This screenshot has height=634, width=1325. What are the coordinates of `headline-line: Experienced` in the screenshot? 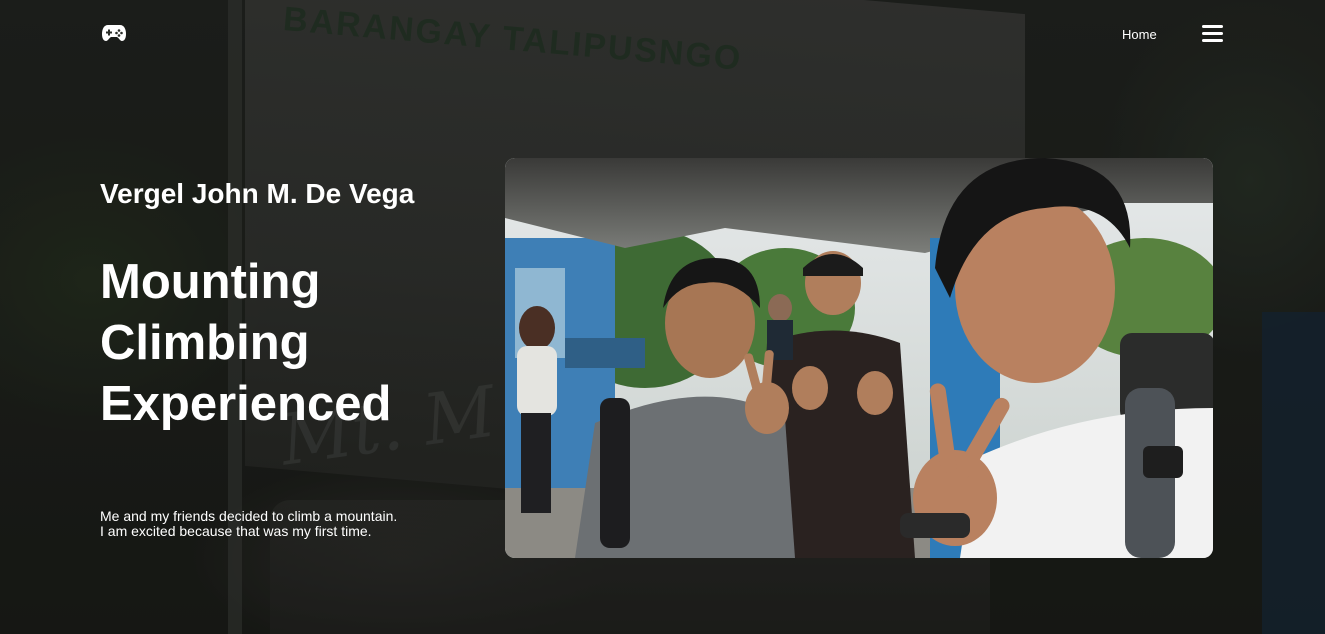 It's located at (246, 404).